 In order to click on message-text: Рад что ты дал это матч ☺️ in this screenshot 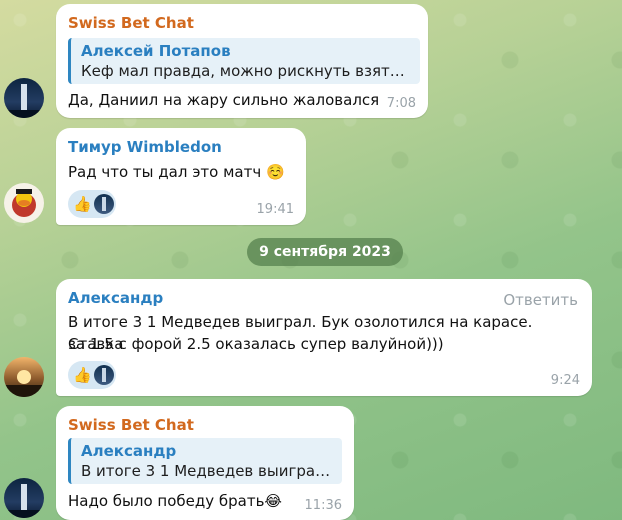, I will do `click(176, 172)`.